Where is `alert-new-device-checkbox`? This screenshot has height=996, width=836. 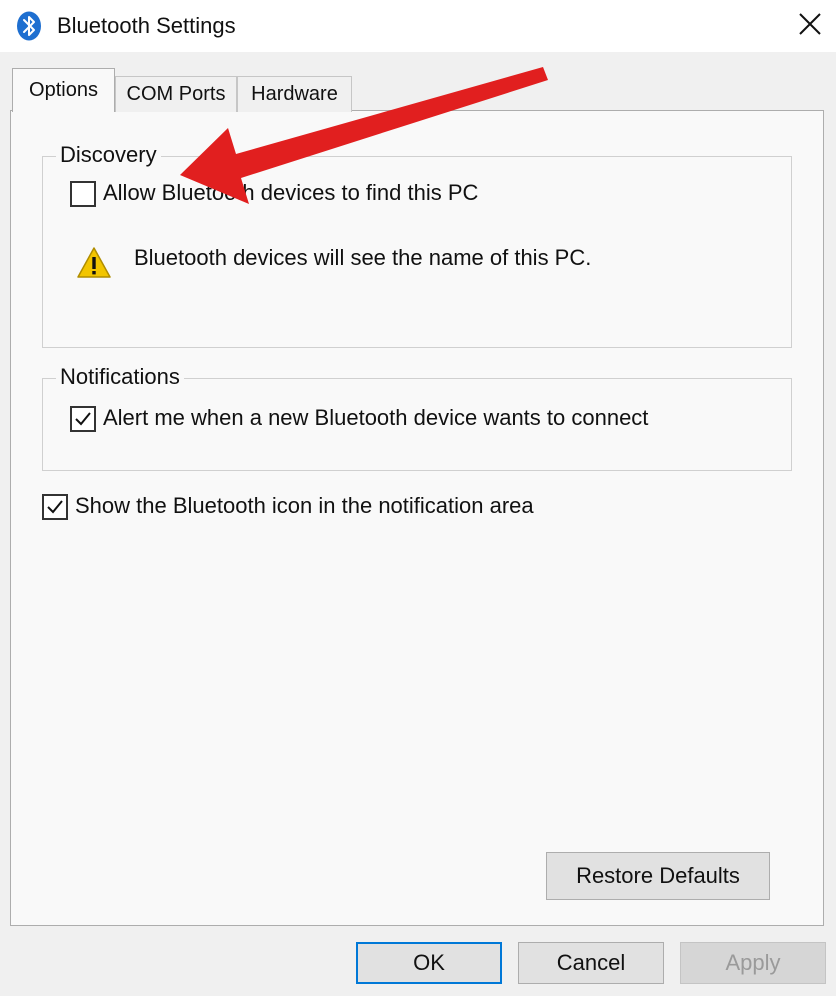
alert-new-device-checkbox is located at coordinates (83, 419).